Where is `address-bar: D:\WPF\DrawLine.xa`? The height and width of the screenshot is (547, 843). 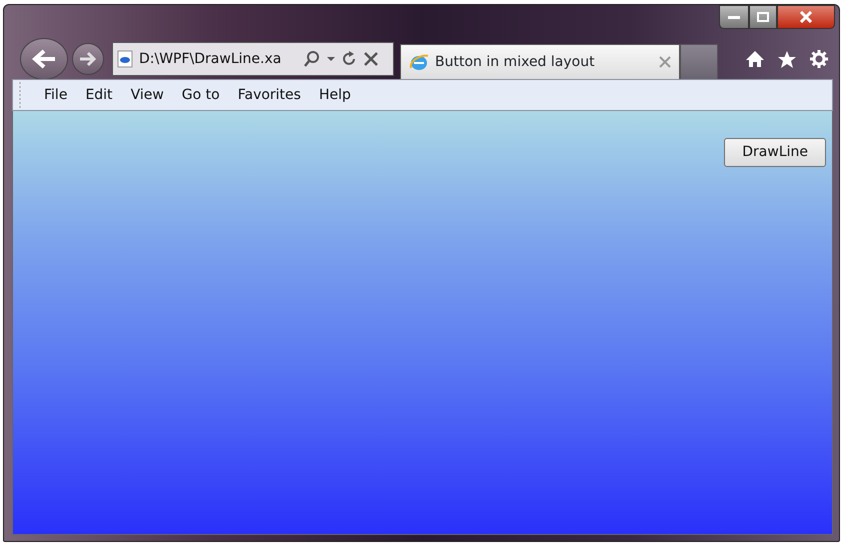 address-bar: D:\WPF\DrawLine.xa is located at coordinates (253, 59).